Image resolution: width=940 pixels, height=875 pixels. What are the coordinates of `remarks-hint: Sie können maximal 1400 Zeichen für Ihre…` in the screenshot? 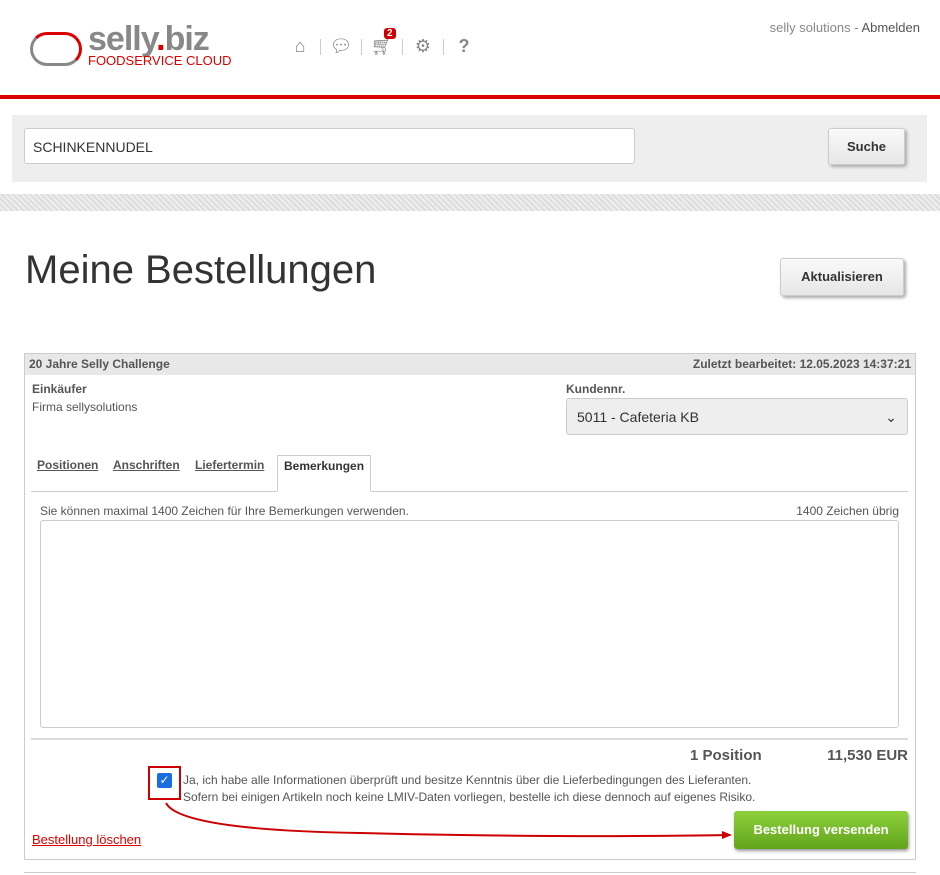 It's located at (224, 511).